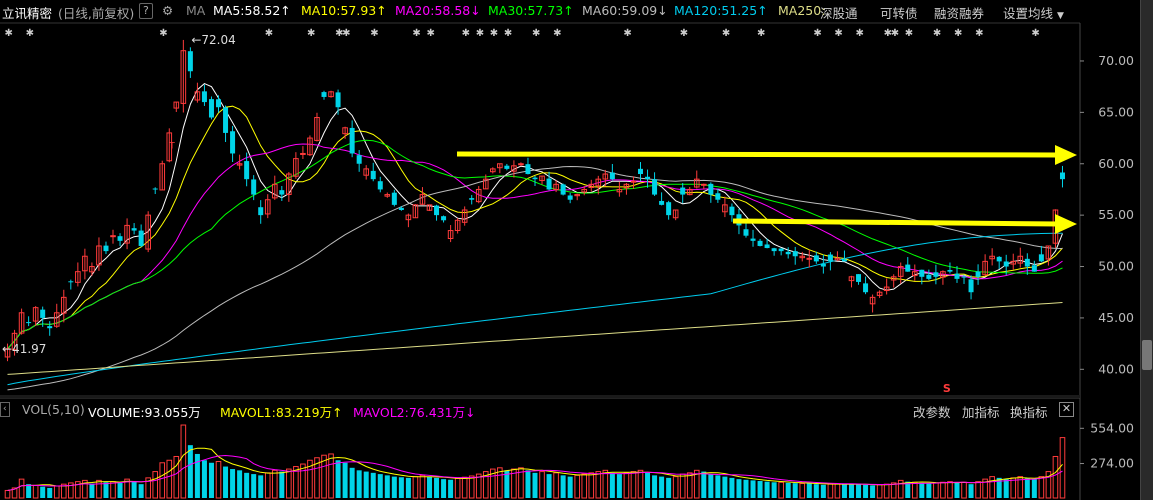 The image size is (1153, 500). Describe the element at coordinates (932, 411) in the screenshot. I see `modify-params-button: 改参数` at that location.